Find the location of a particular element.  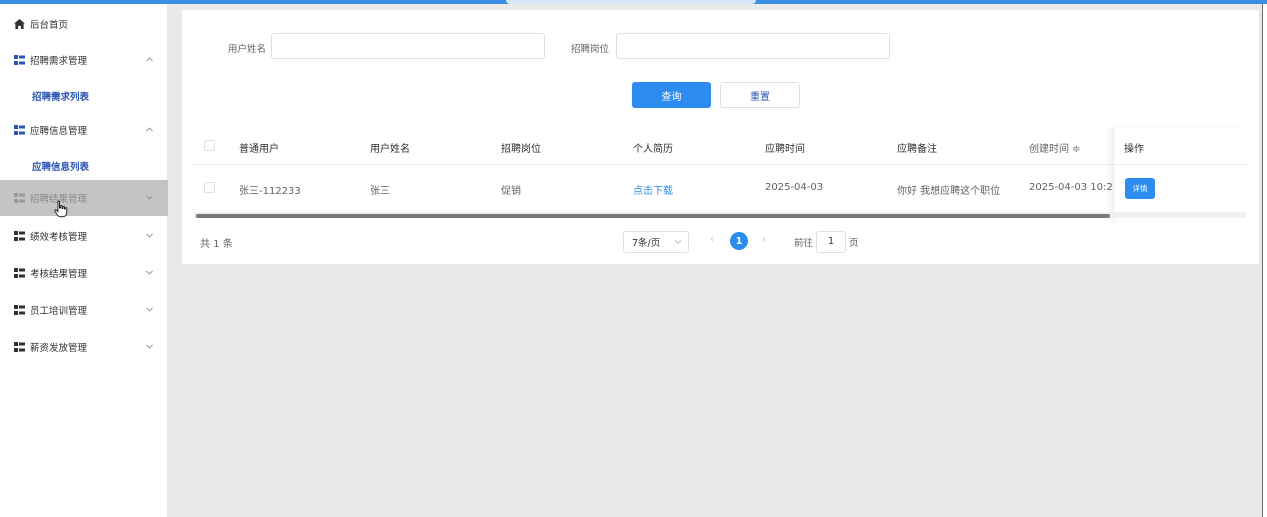

column-header: 个人简历 is located at coordinates (653, 149).